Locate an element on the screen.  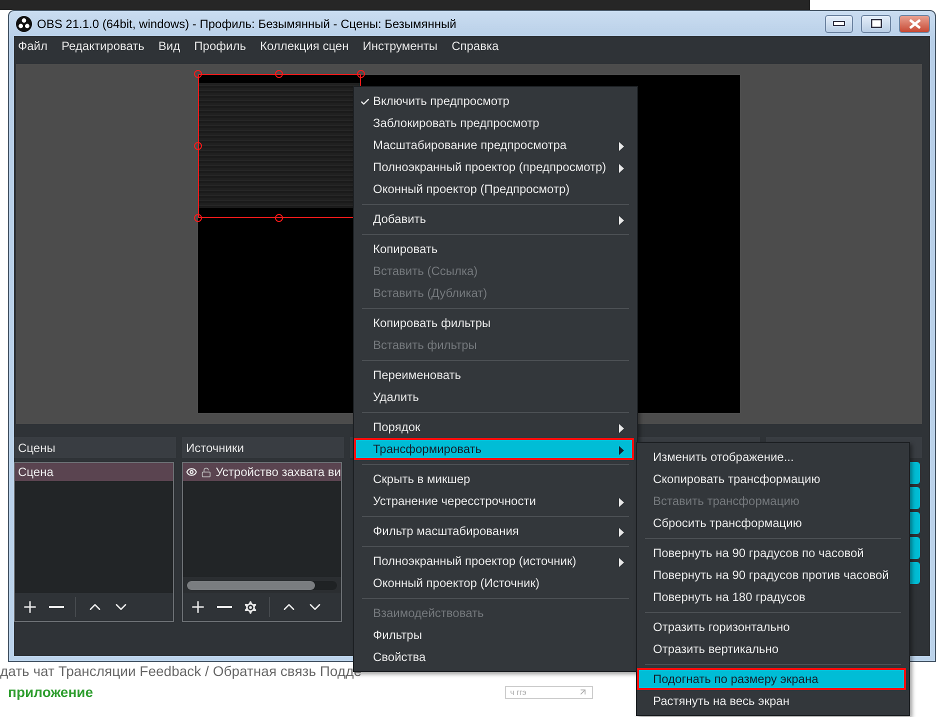
menu-item: Отразить вертикально is located at coordinates (771, 649).